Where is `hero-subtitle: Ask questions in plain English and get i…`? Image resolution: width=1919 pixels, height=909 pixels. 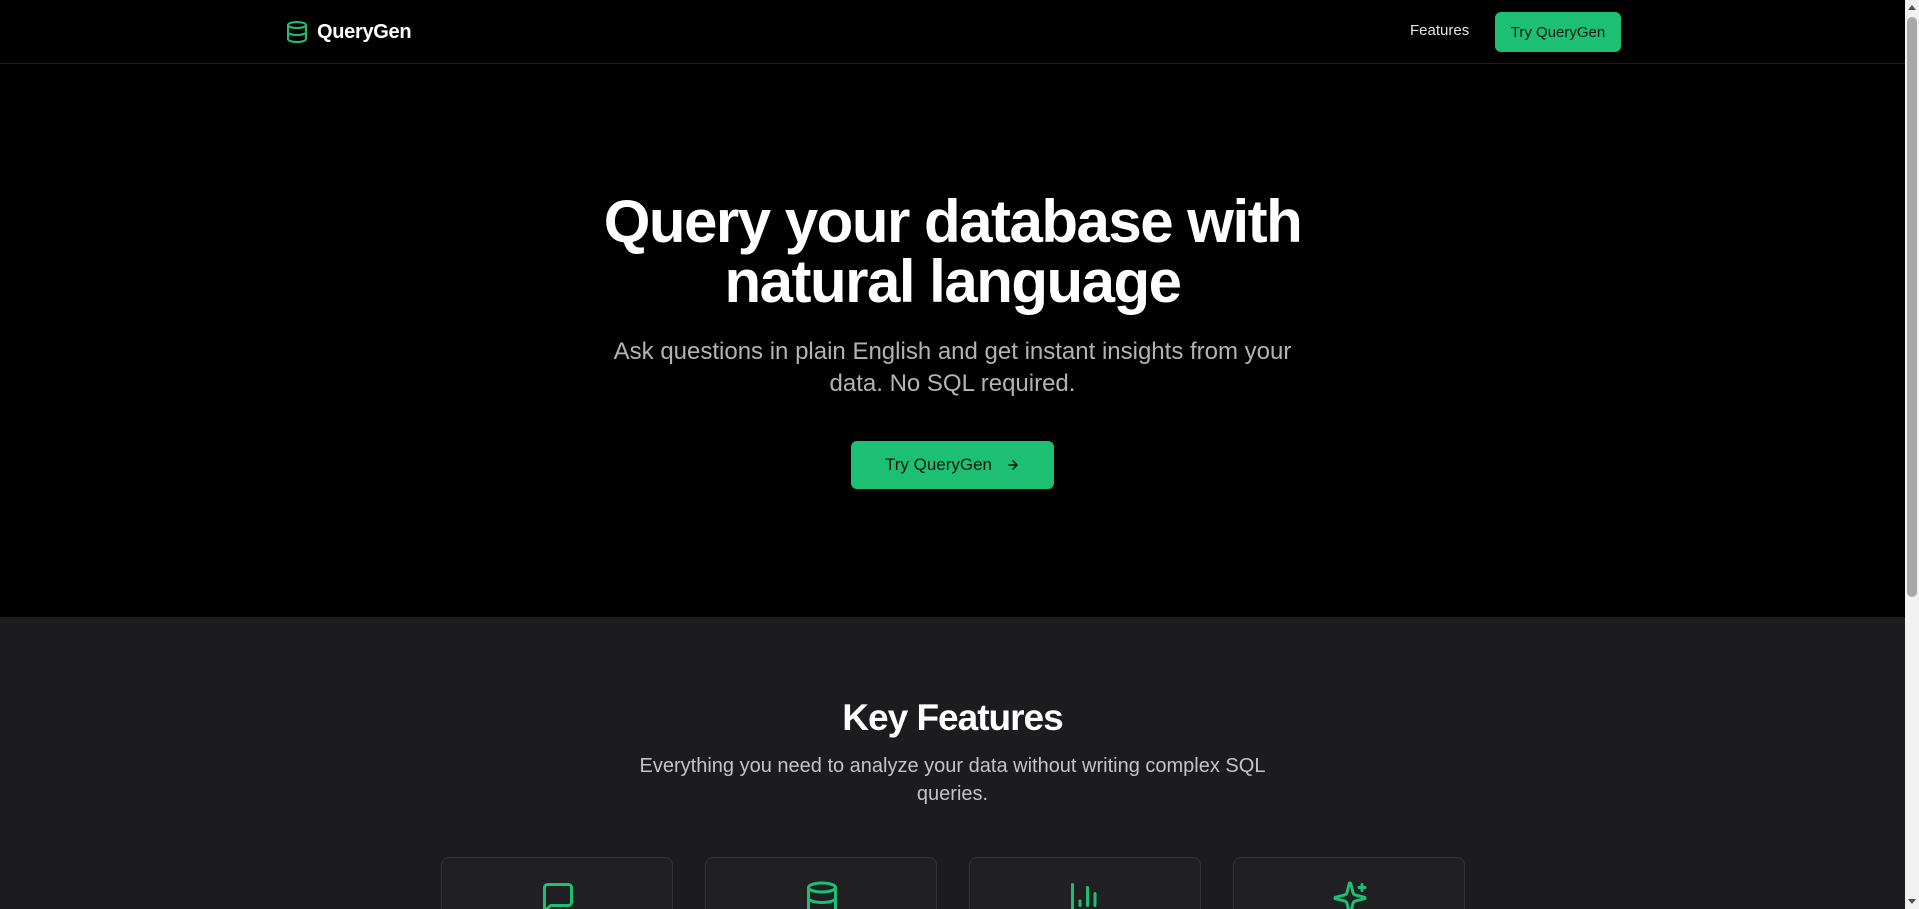 hero-subtitle: Ask questions in plain English and get i… is located at coordinates (952, 368).